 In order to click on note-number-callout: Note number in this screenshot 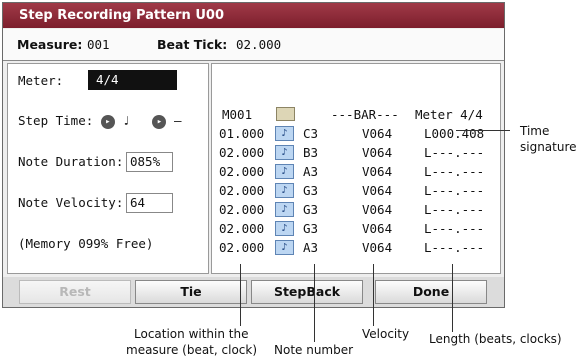, I will do `click(314, 350)`.